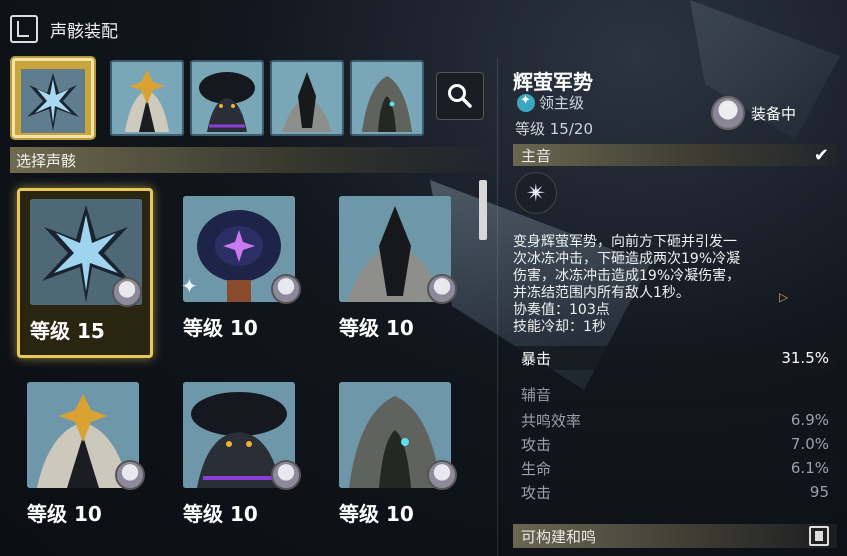  I want to click on carousel-item-crest, so click(147, 98).